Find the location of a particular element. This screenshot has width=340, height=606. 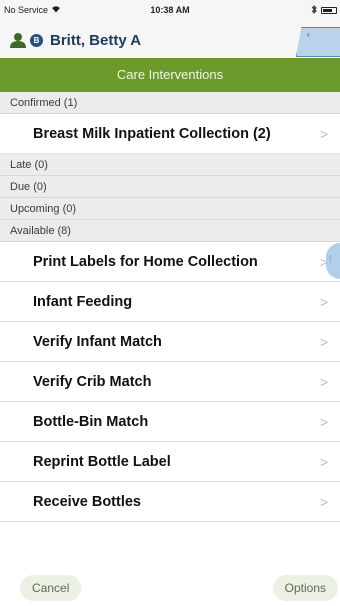

section-upcoming: Upcoming (0) is located at coordinates (170, 209).